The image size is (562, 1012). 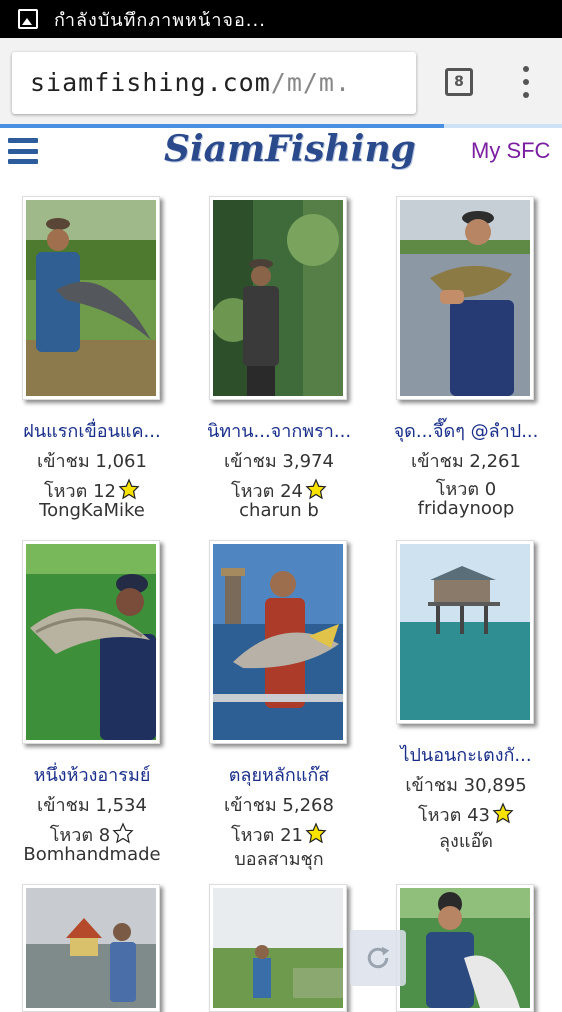 What do you see at coordinates (510, 151) in the screenshot?
I see `my-sfc-link: My SFC` at bounding box center [510, 151].